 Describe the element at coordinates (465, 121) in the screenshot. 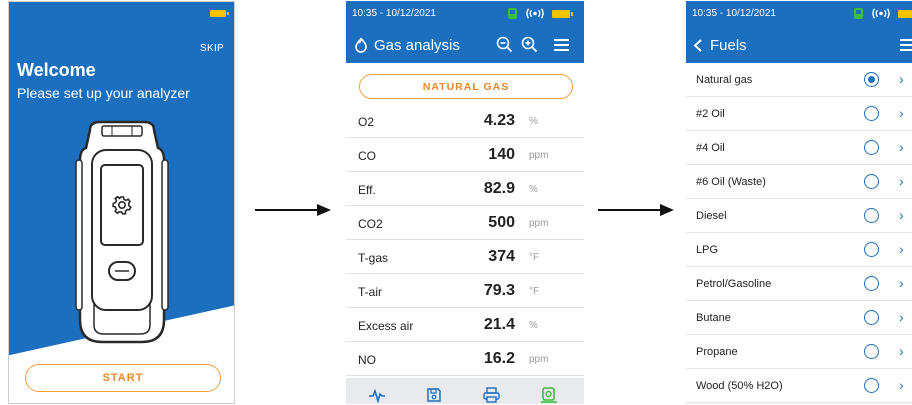

I see `measurement-row: O2 4.23 %` at that location.